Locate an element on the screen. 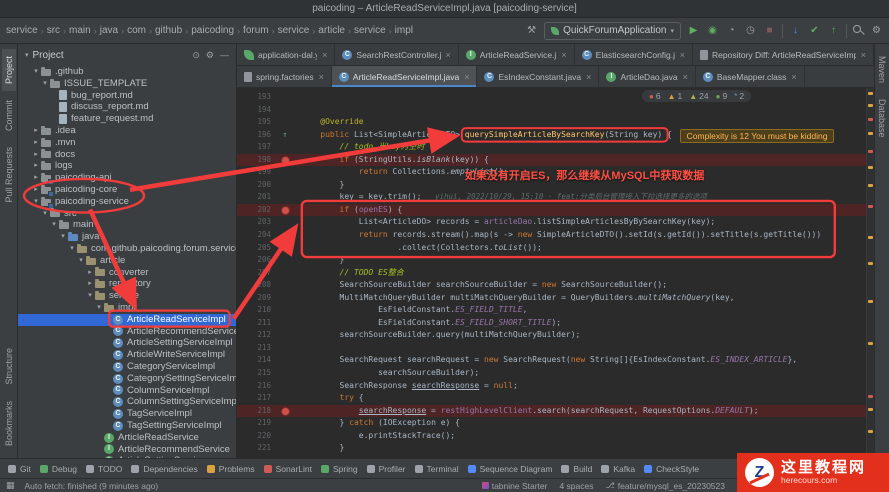 The width and height of the screenshot is (889, 492). tree-item-feature-request-md: feature_request.md is located at coordinates (127, 119).